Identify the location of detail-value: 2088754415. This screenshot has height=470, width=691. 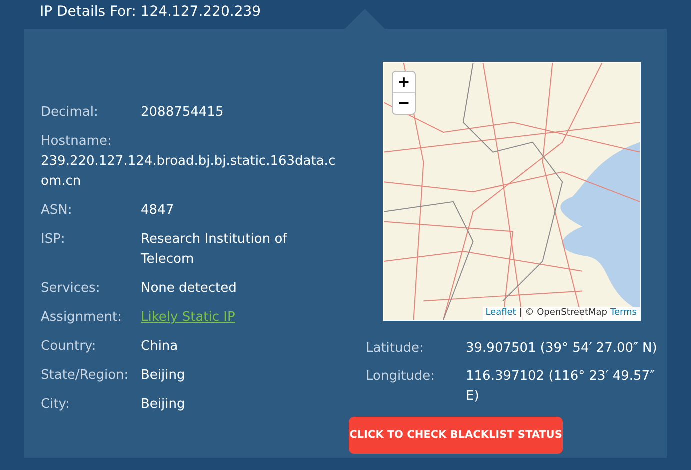
(182, 113).